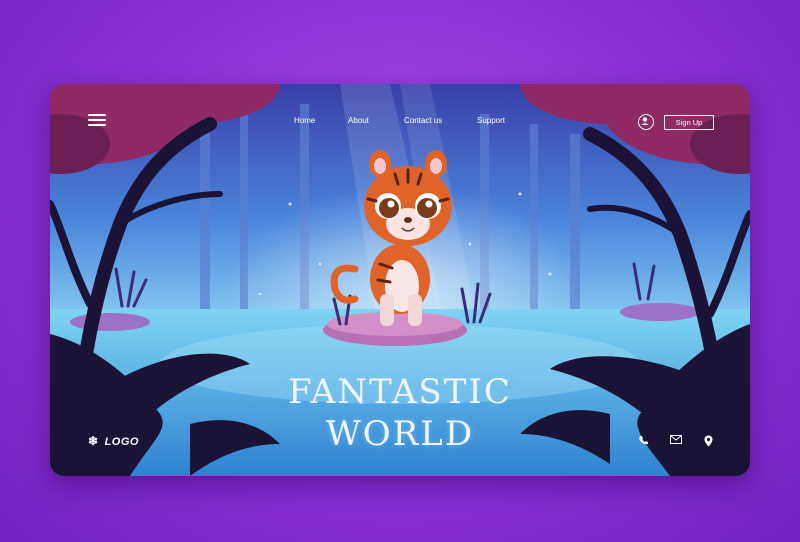 This screenshot has height=542, width=800. Describe the element at coordinates (491, 120) in the screenshot. I see `nav-link-support: Support` at that location.